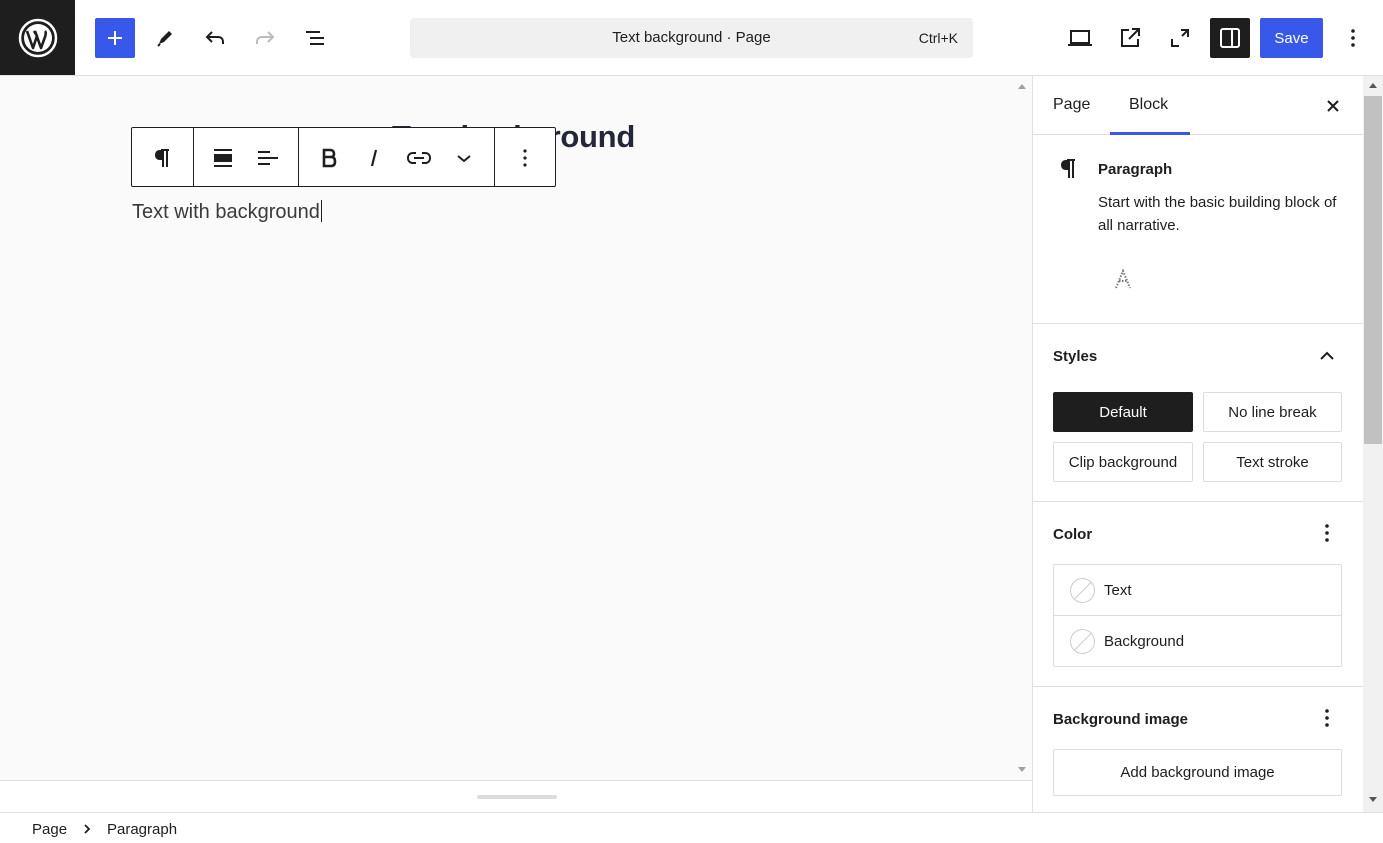 The height and width of the screenshot is (843, 1383). I want to click on block-toolbar, so click(343, 157).